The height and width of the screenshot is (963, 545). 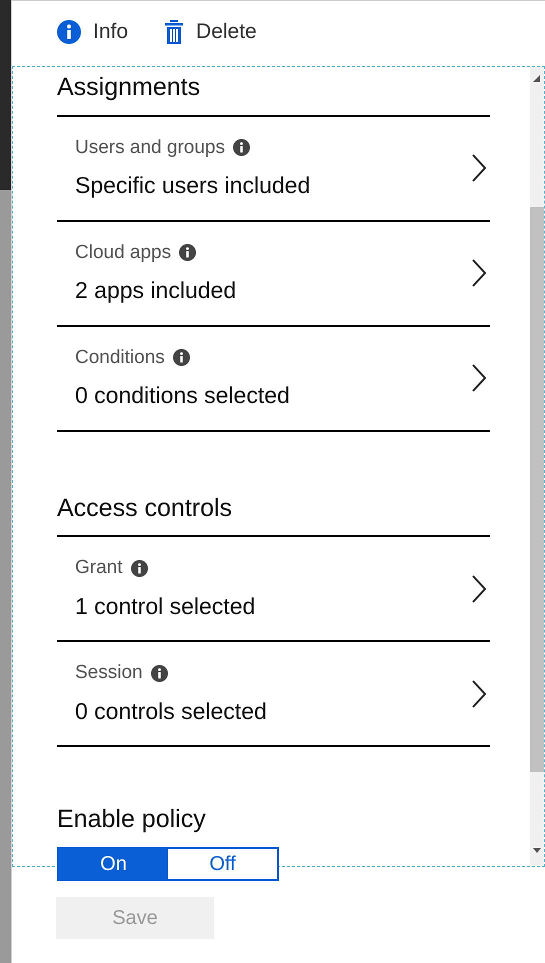 What do you see at coordinates (123, 252) in the screenshot?
I see `row-label: Cloud apps` at bounding box center [123, 252].